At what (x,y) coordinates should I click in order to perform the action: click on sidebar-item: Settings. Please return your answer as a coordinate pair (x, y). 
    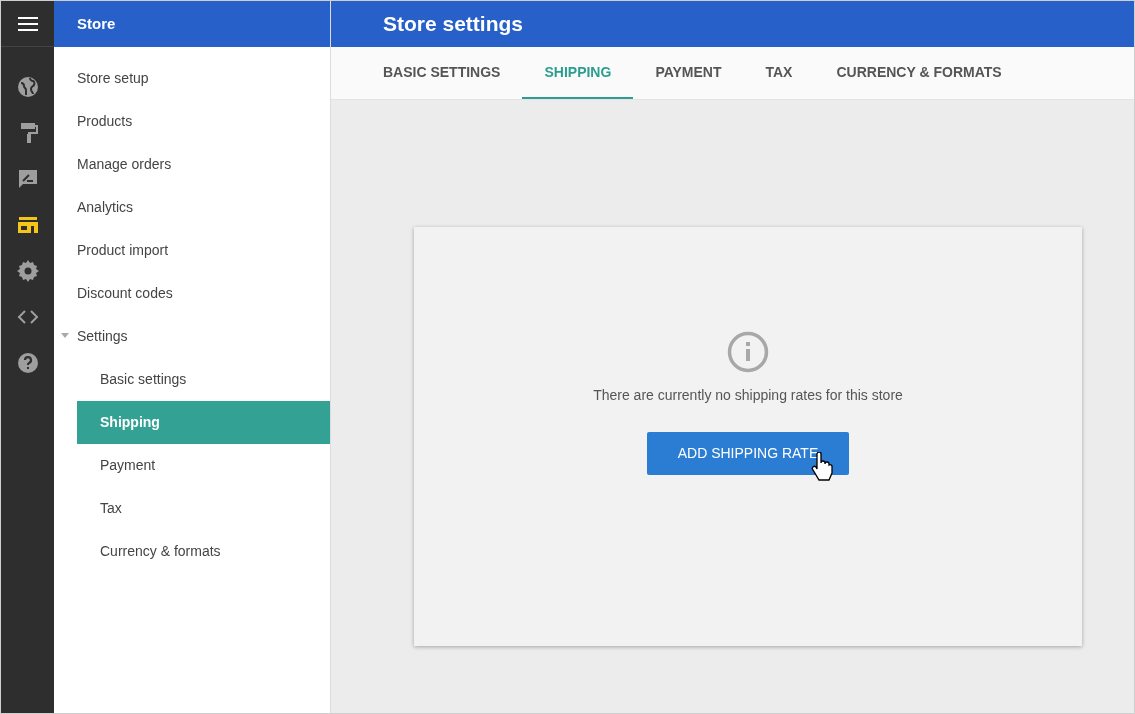
    Looking at the image, I should click on (192, 336).